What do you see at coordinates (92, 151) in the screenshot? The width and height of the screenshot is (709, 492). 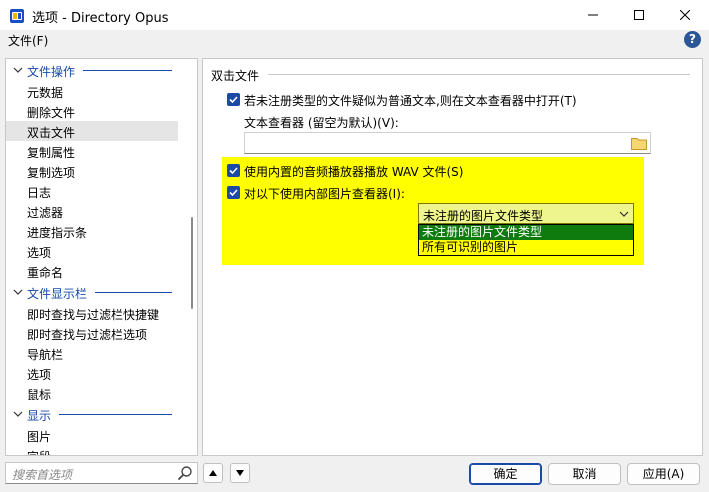 I see `tree-item: 复制属性` at bounding box center [92, 151].